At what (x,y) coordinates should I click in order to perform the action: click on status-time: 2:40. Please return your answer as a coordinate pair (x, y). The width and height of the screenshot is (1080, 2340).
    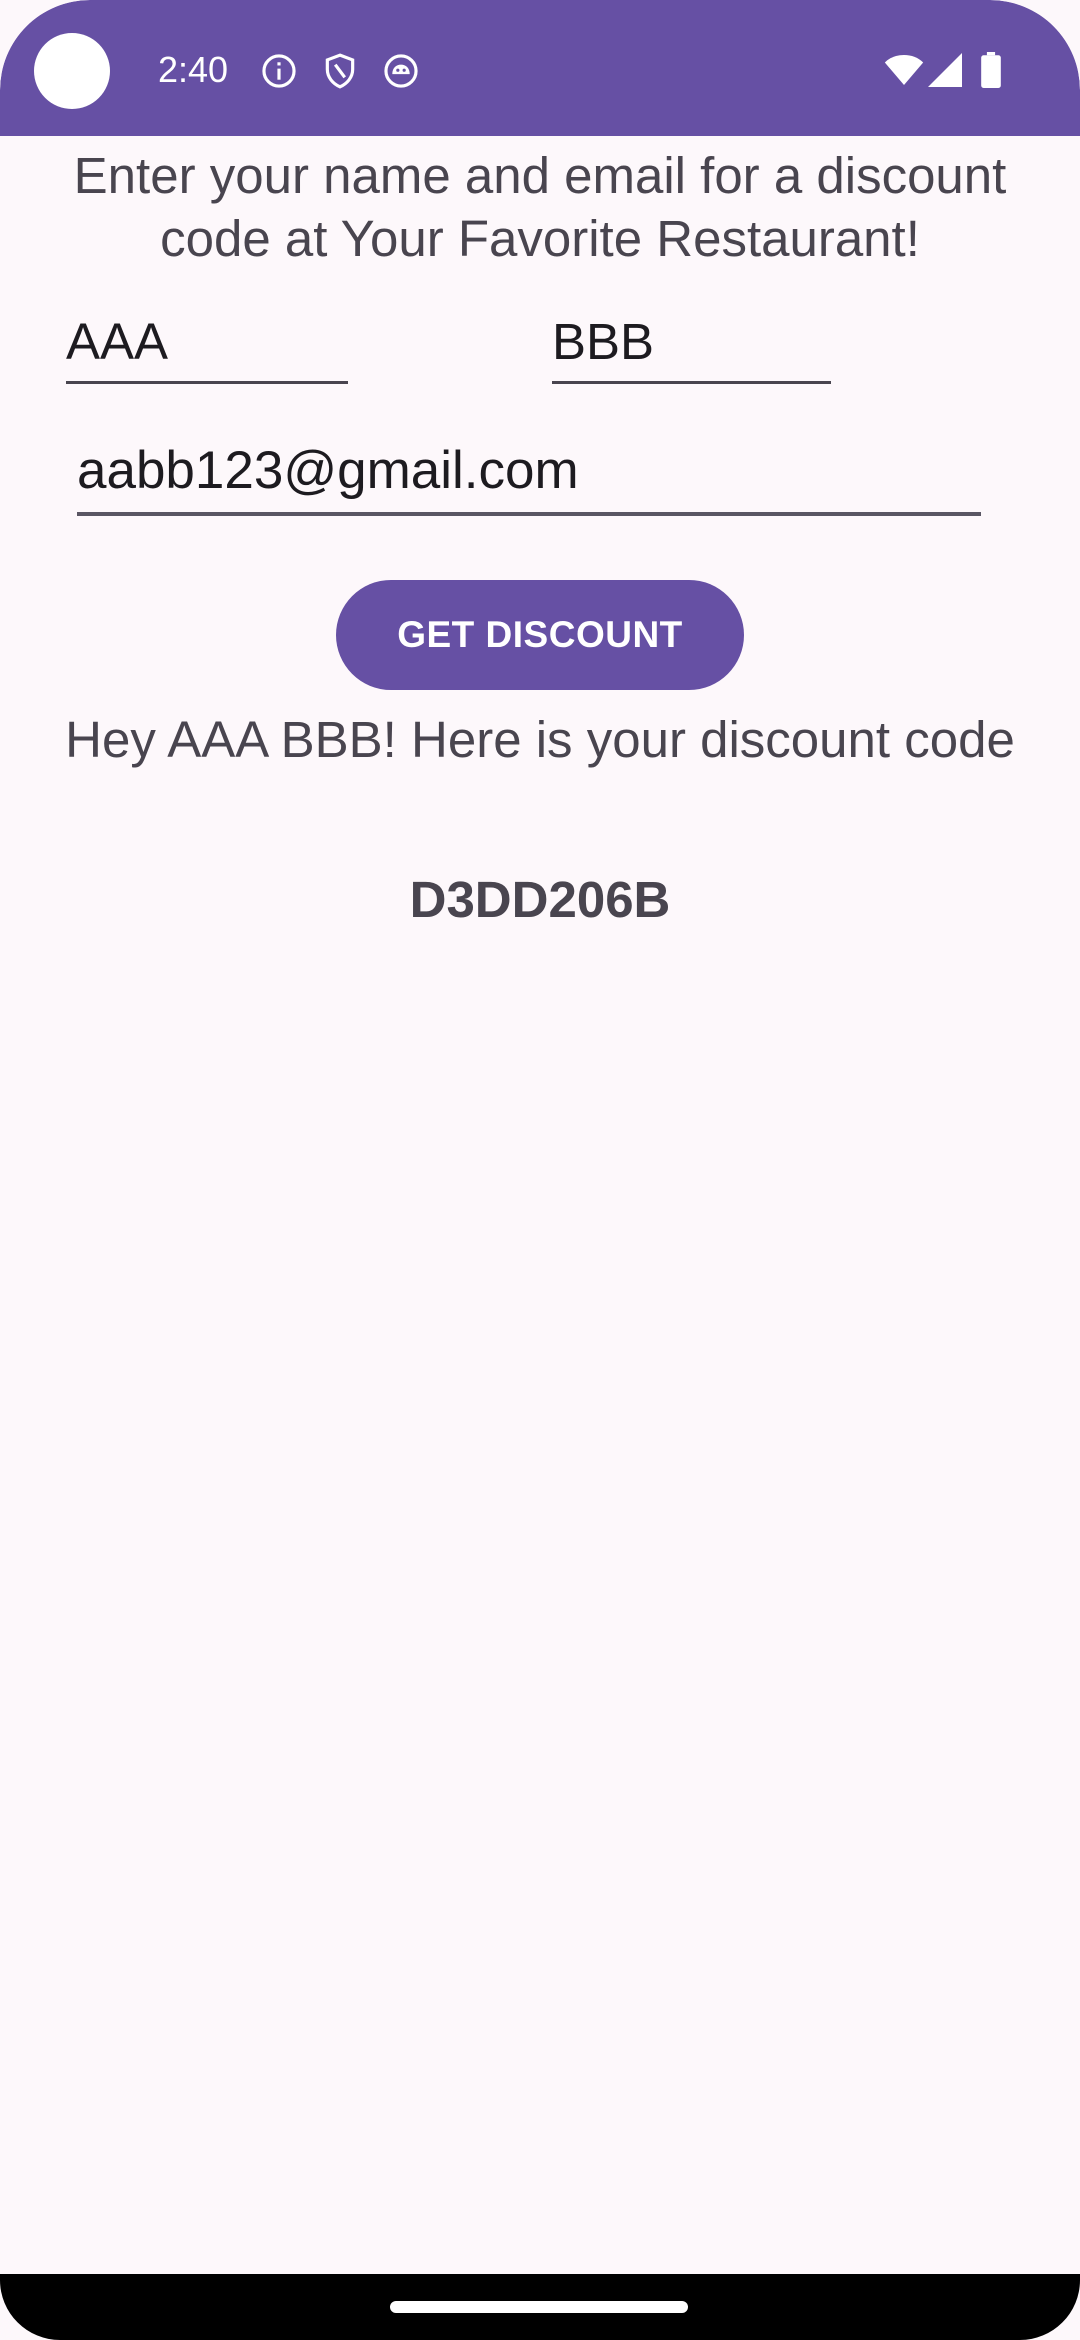
    Looking at the image, I should click on (193, 69).